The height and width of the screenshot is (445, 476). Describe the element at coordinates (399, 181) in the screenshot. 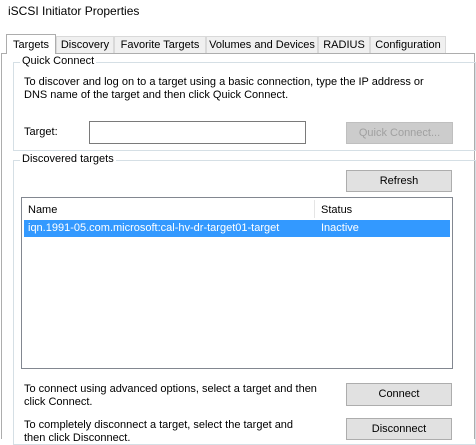

I see `refresh-button: Refresh` at that location.